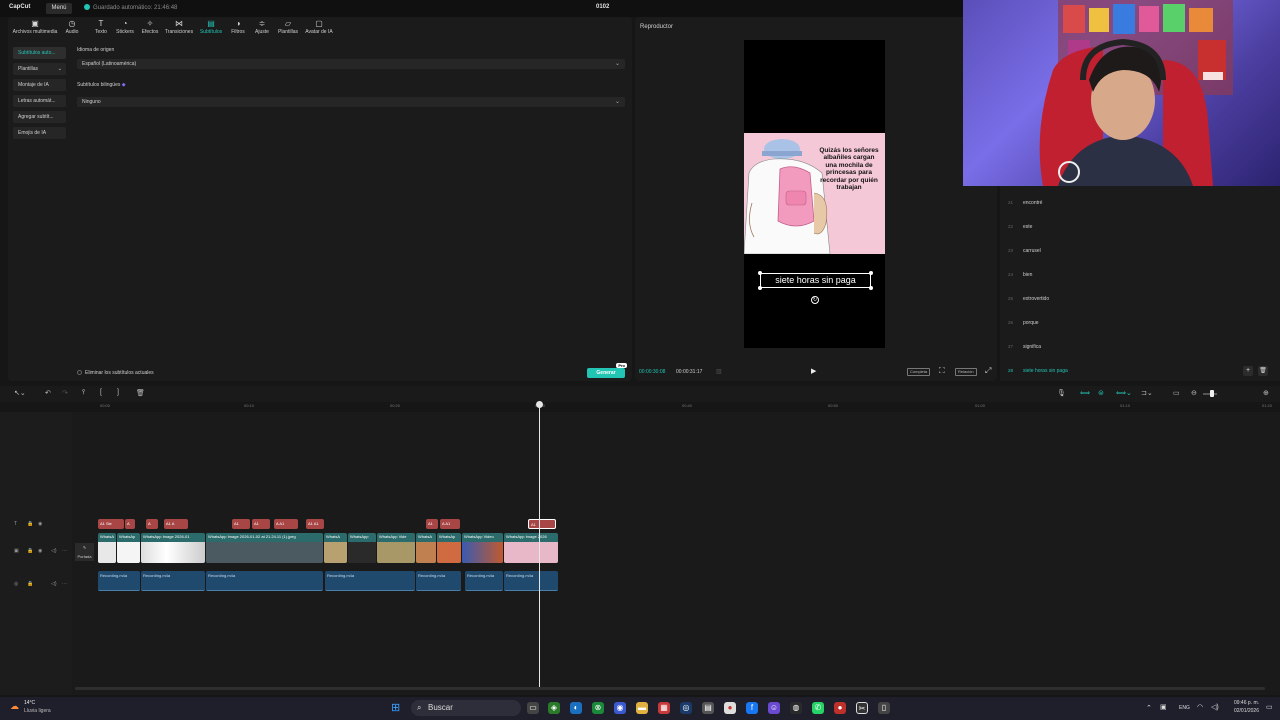 Image resolution: width=1280 pixels, height=720 pixels. What do you see at coordinates (1212, 393) in the screenshot?
I see `zoom-slider-handle` at bounding box center [1212, 393].